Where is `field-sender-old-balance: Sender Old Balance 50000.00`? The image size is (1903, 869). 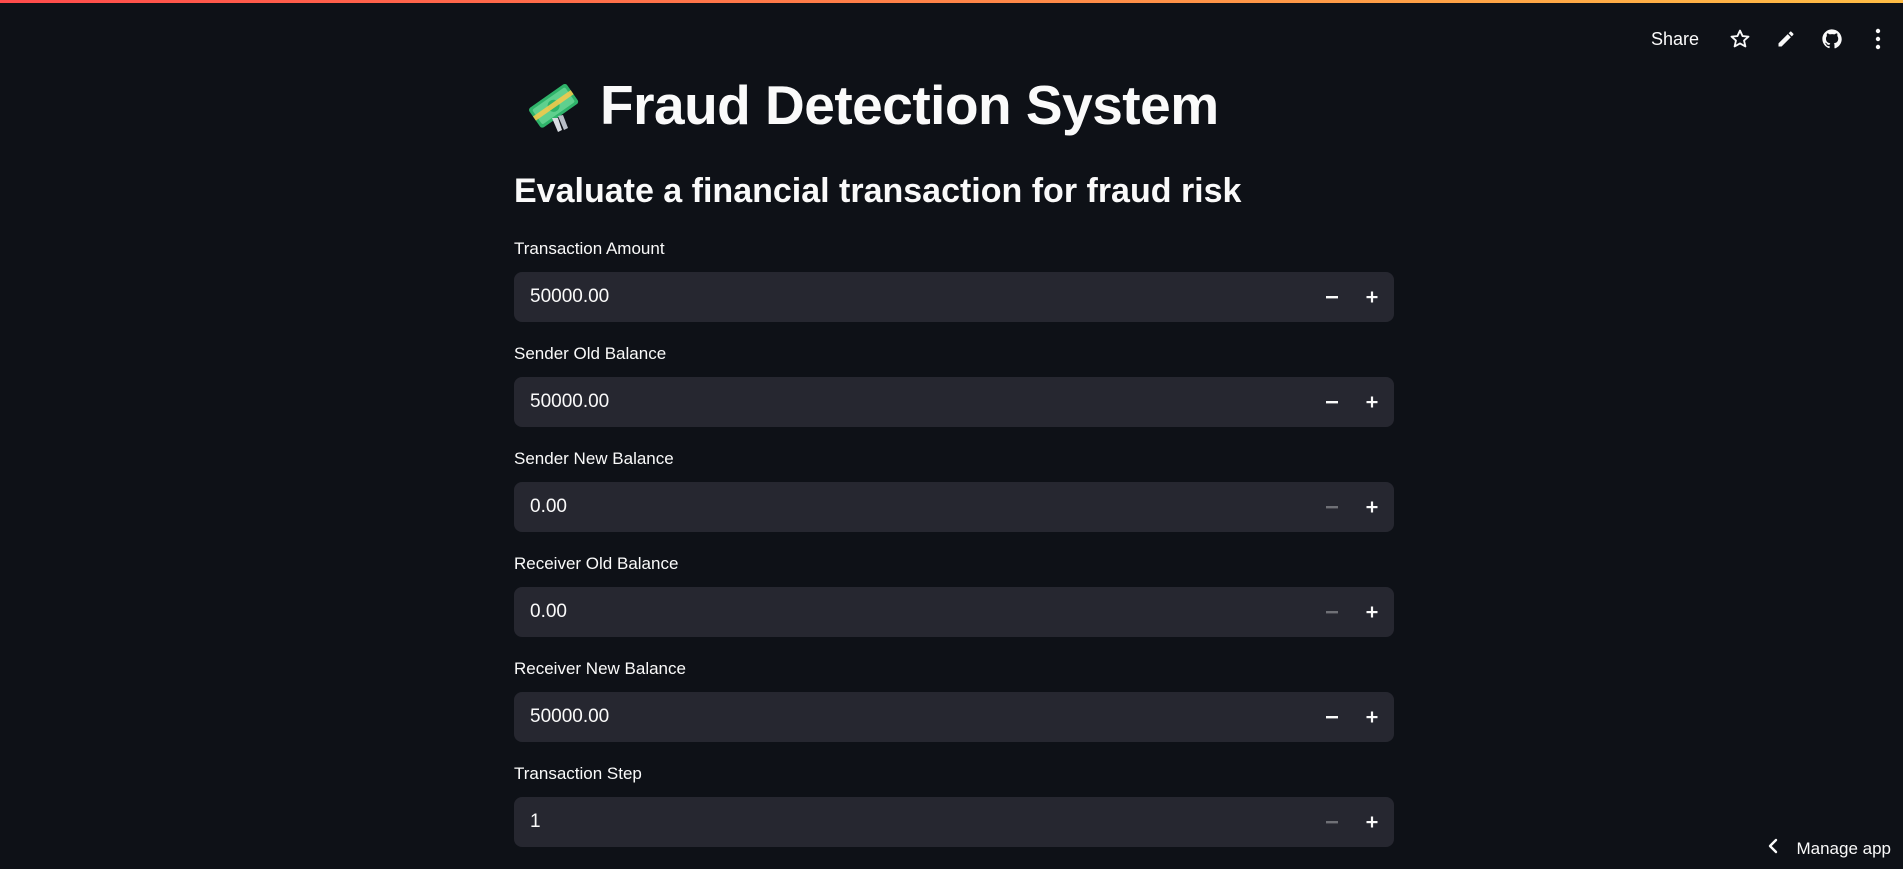 field-sender-old-balance: Sender Old Balance 50000.00 is located at coordinates (954, 384).